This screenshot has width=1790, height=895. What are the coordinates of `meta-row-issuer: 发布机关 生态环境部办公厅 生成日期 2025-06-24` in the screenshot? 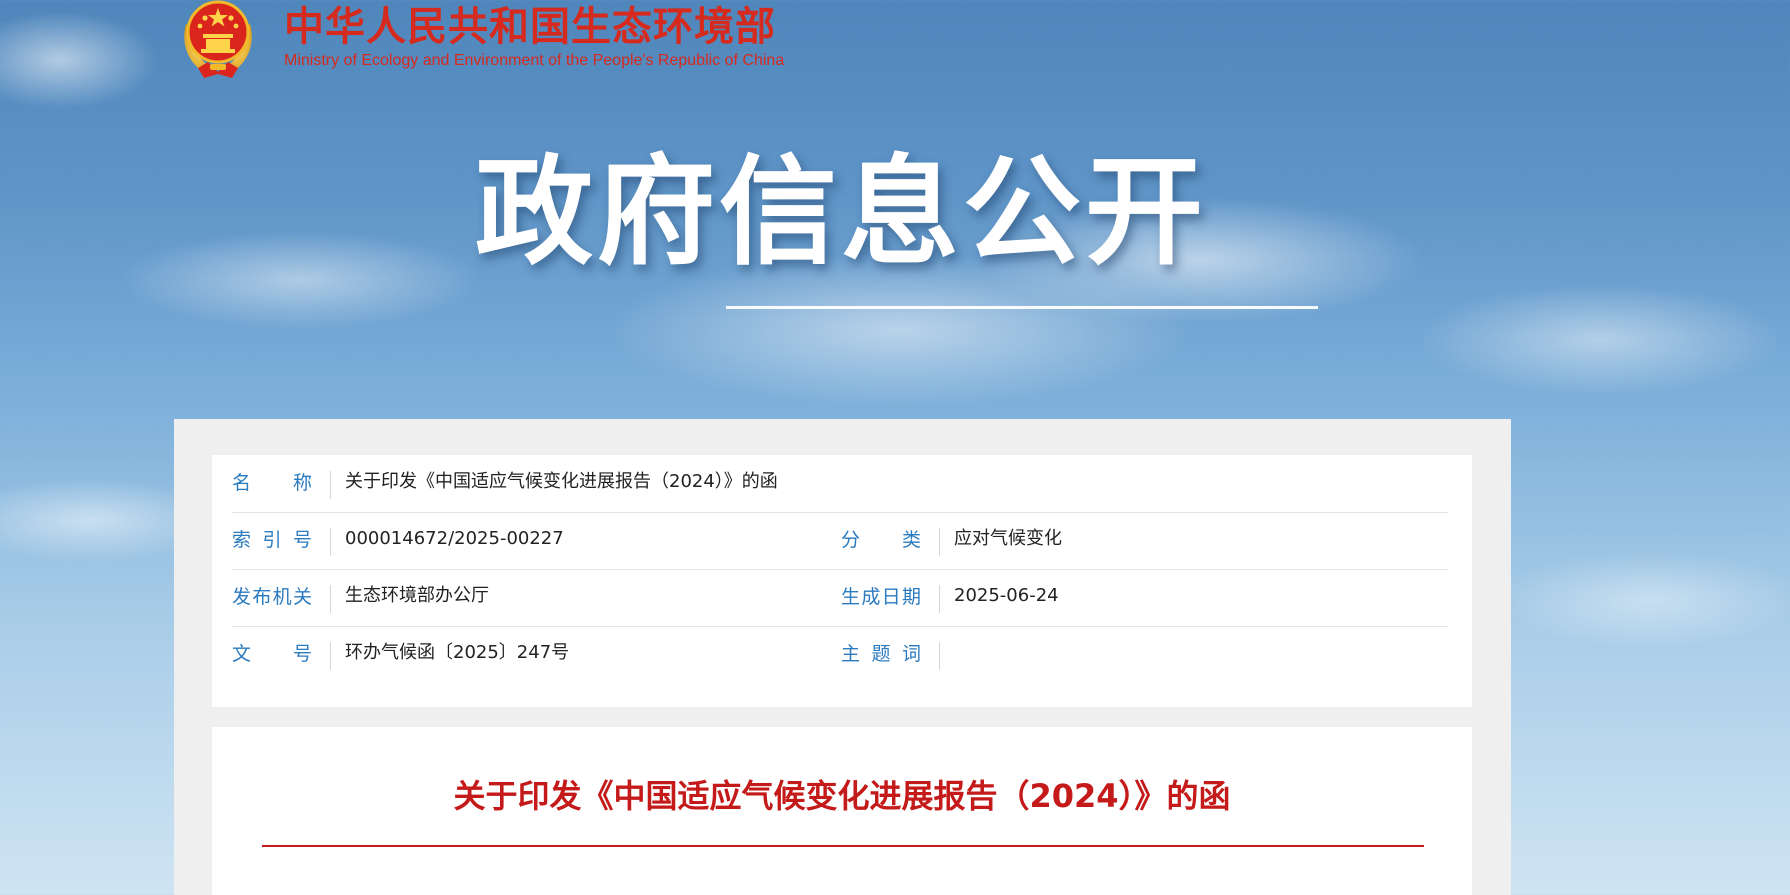 It's located at (840, 598).